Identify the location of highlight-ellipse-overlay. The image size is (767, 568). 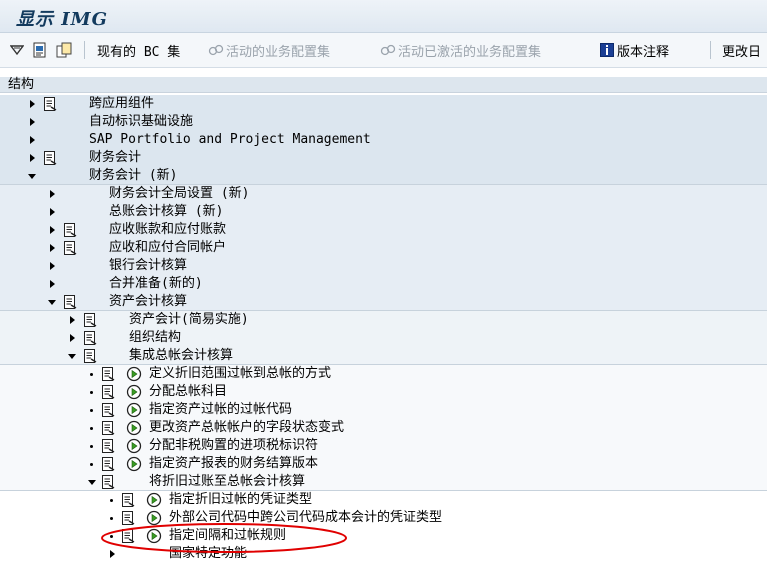
(224, 538).